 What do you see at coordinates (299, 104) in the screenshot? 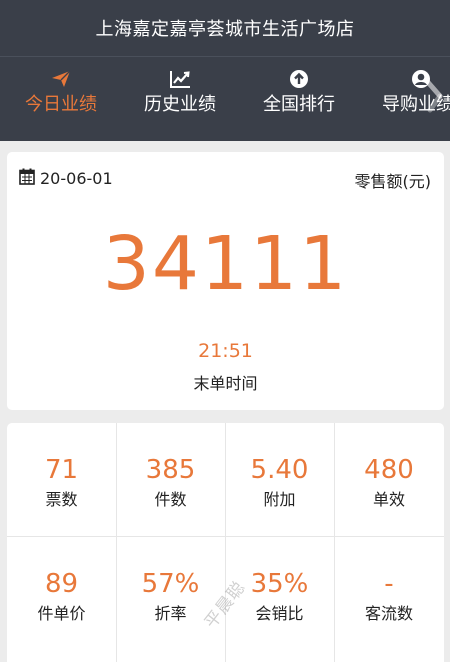
I see `tab-label: 全国排行` at bounding box center [299, 104].